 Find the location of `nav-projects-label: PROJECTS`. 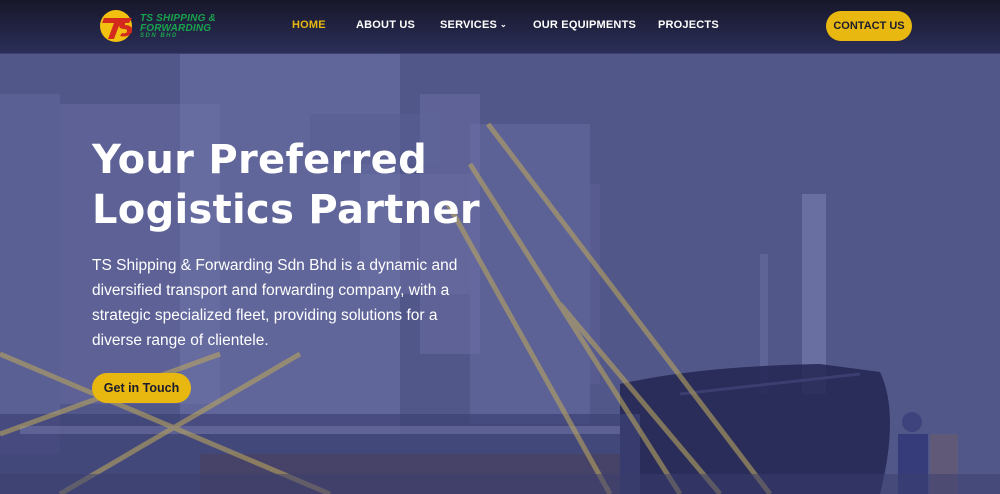

nav-projects-label: PROJECTS is located at coordinates (688, 25).